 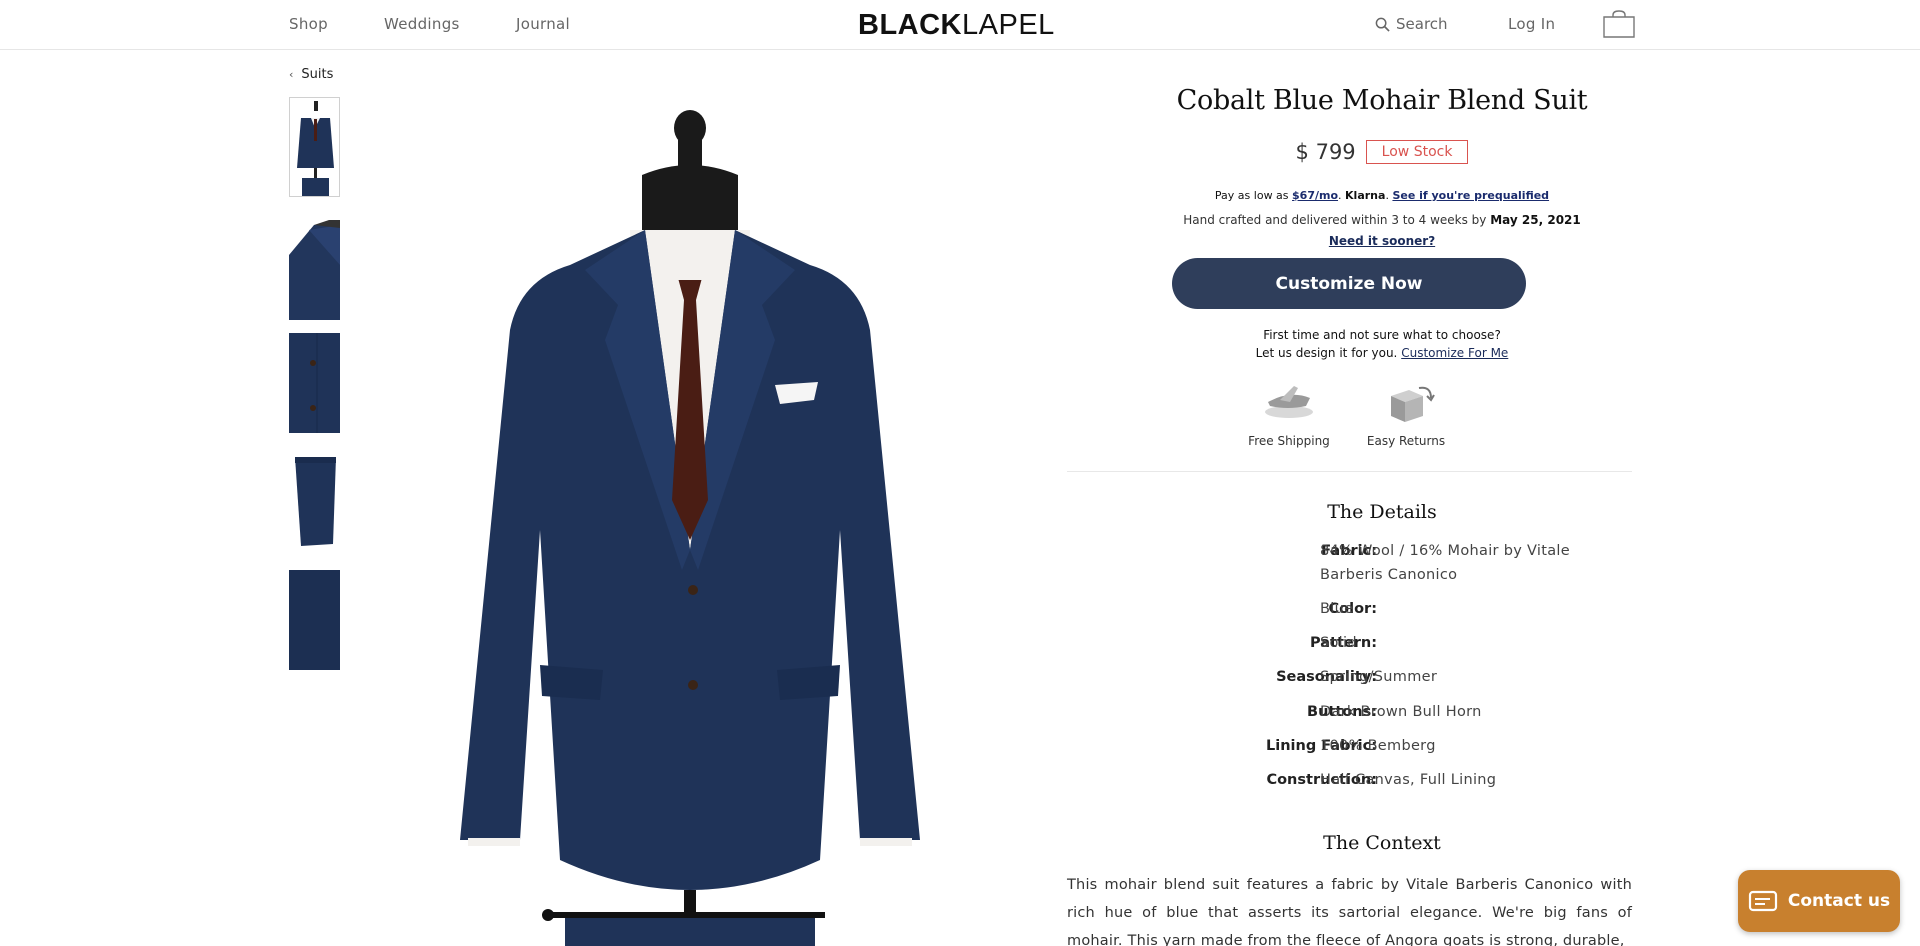 I want to click on envelope-icon, so click(x=1762, y=901).